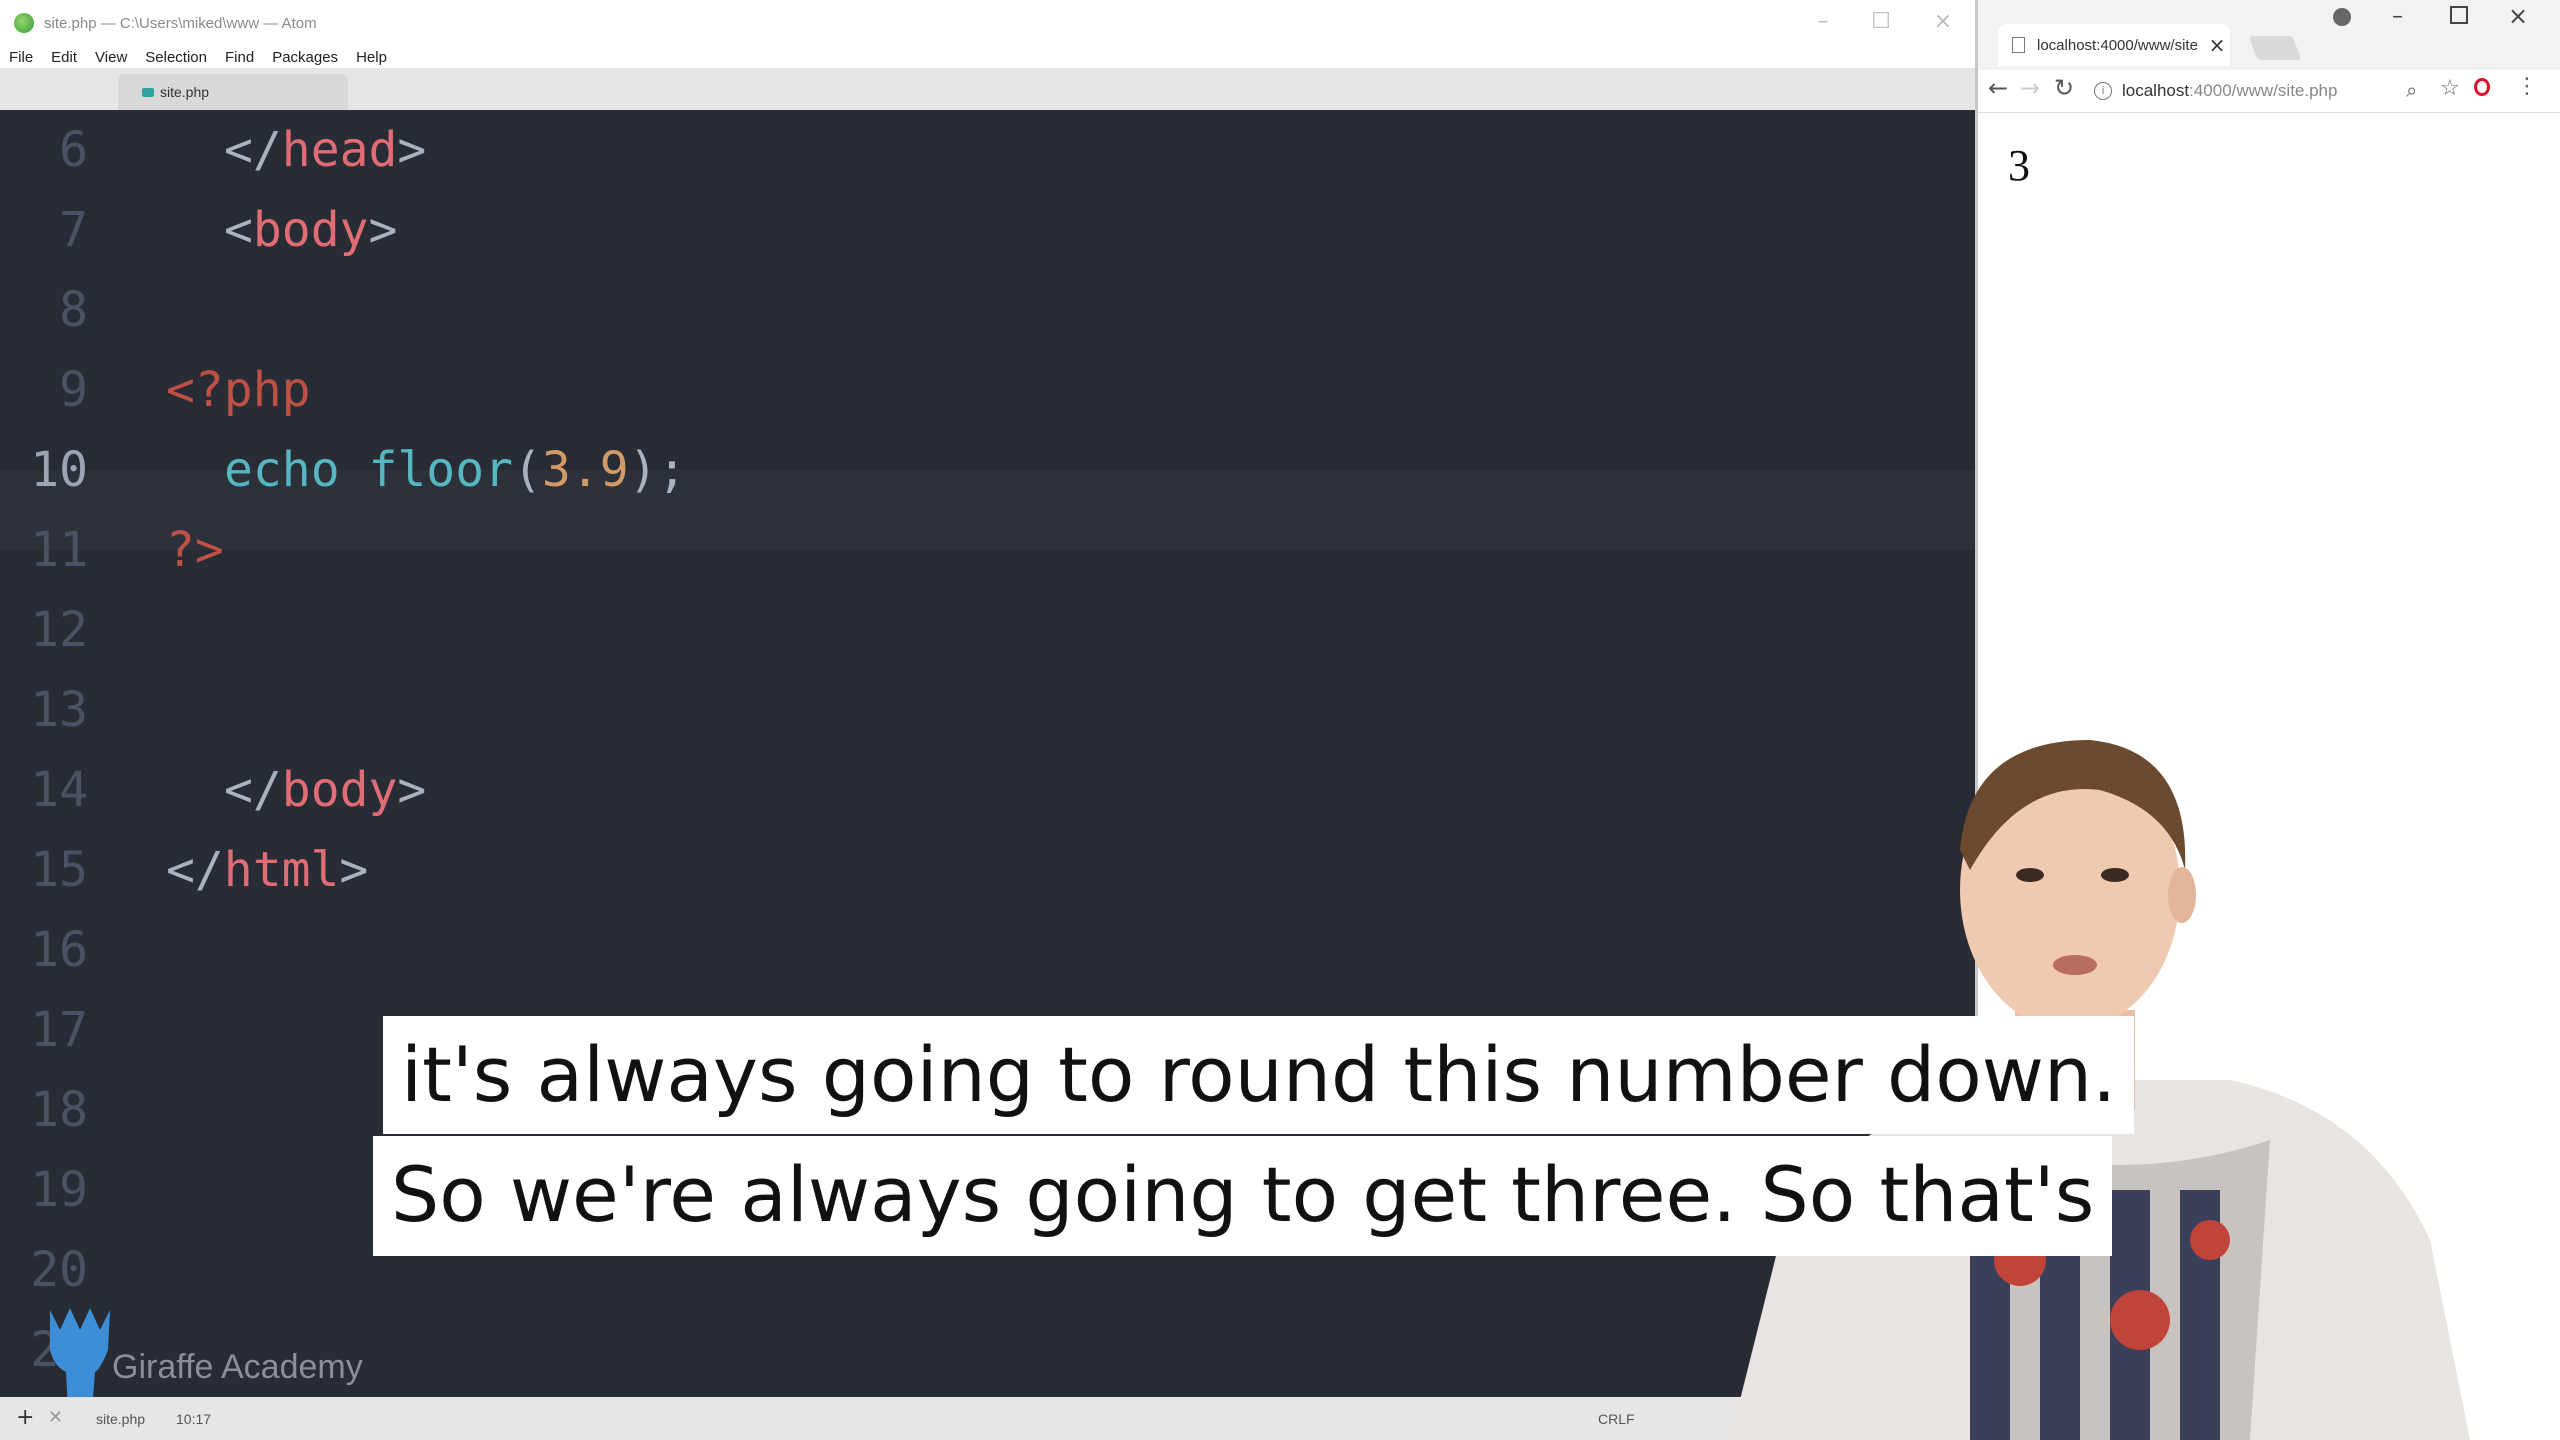 The width and height of the screenshot is (2560, 1440). I want to click on atom-tab-bar: site.php, so click(987, 89).